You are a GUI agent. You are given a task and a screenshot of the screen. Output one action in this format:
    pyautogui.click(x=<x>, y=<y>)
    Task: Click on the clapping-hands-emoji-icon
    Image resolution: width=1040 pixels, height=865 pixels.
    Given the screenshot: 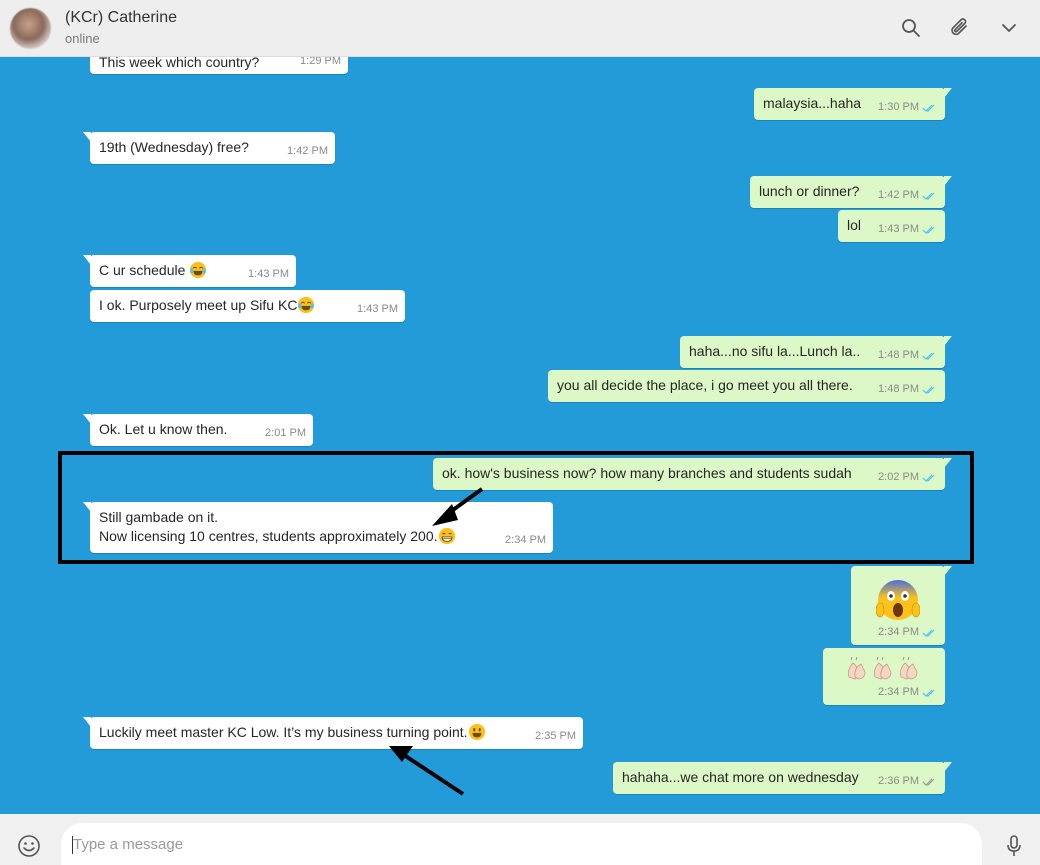 What is the action you would take?
    pyautogui.click(x=883, y=668)
    